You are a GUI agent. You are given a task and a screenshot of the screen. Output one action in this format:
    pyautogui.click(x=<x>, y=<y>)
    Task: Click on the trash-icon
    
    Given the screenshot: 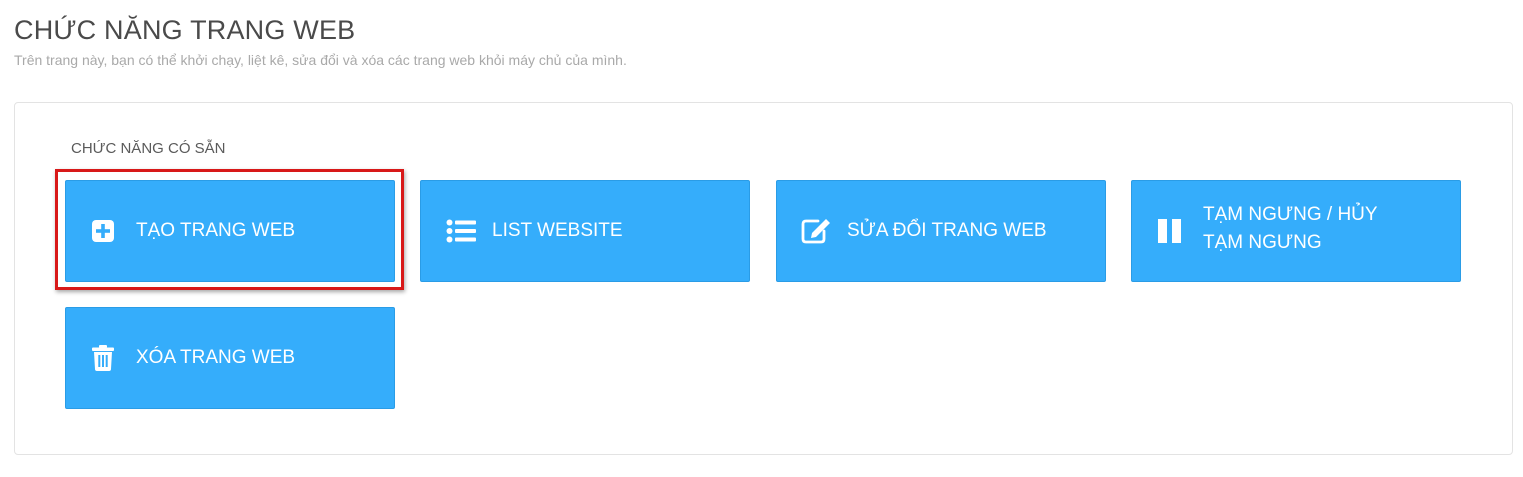 What is the action you would take?
    pyautogui.click(x=103, y=358)
    